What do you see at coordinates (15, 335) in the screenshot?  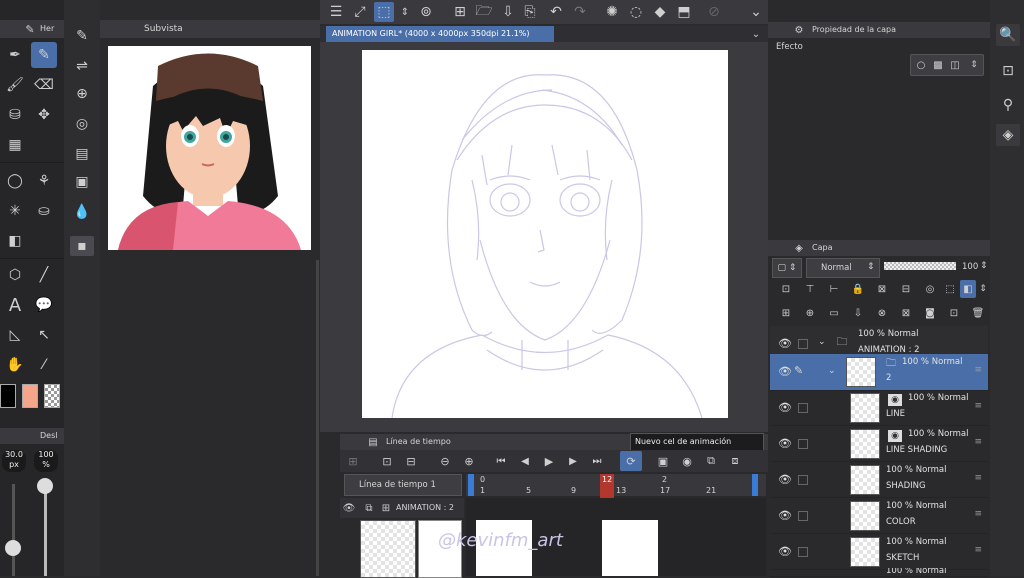 I see `ruler-icon: ◺` at bounding box center [15, 335].